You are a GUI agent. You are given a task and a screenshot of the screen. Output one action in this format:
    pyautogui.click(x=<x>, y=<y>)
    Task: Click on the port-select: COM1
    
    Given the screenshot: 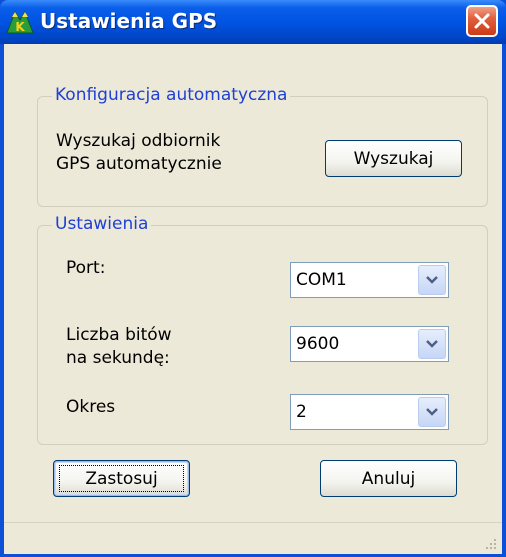 What is the action you would take?
    pyautogui.click(x=369, y=280)
    